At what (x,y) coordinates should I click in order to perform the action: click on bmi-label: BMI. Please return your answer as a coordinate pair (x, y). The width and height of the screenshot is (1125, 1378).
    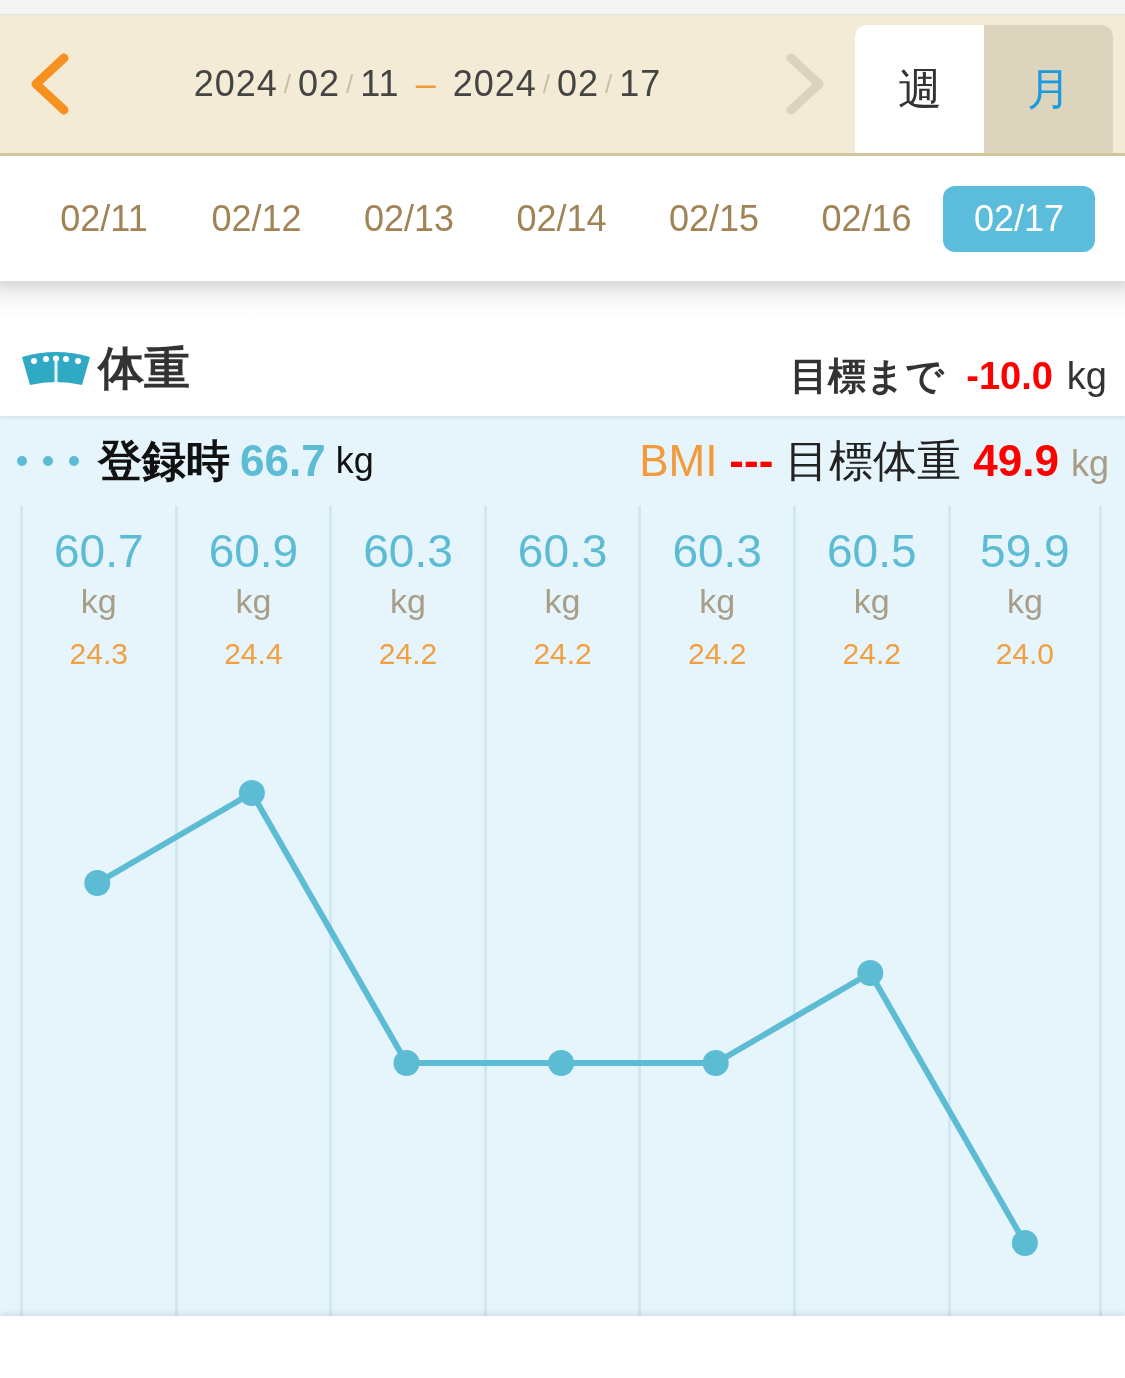
    Looking at the image, I should click on (678, 460).